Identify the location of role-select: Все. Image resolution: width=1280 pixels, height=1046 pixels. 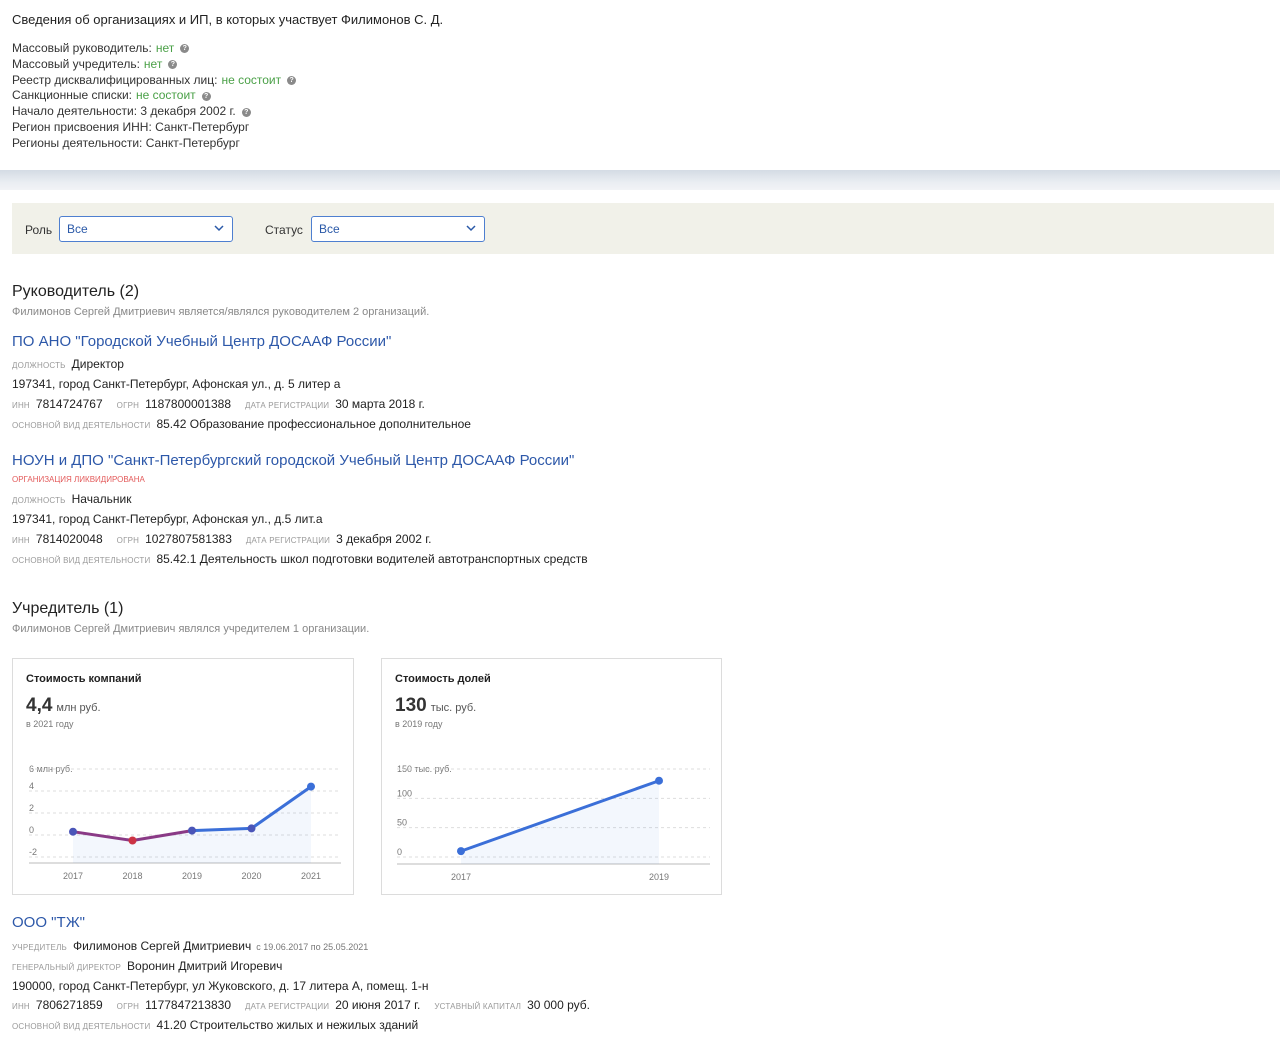
(146, 229).